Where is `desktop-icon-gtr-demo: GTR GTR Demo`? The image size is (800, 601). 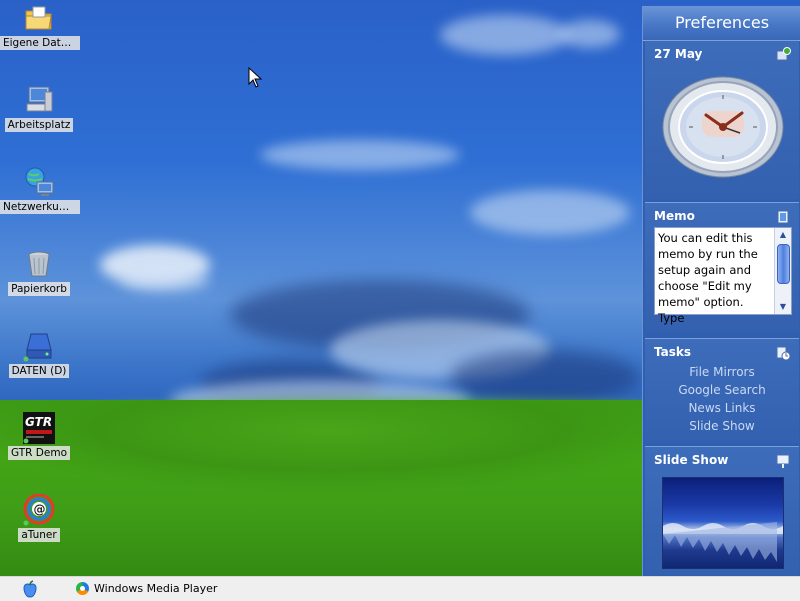 desktop-icon-gtr-demo: GTR GTR Demo is located at coordinates (39, 437).